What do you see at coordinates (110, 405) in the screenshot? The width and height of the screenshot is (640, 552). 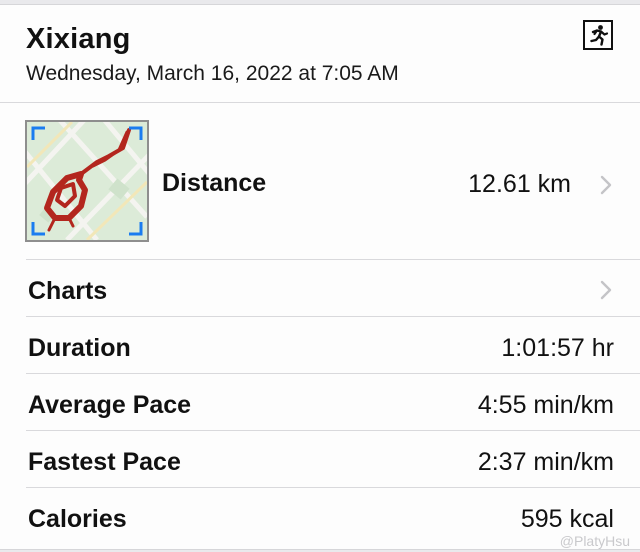 I see `stat-label: Average Pace` at bounding box center [110, 405].